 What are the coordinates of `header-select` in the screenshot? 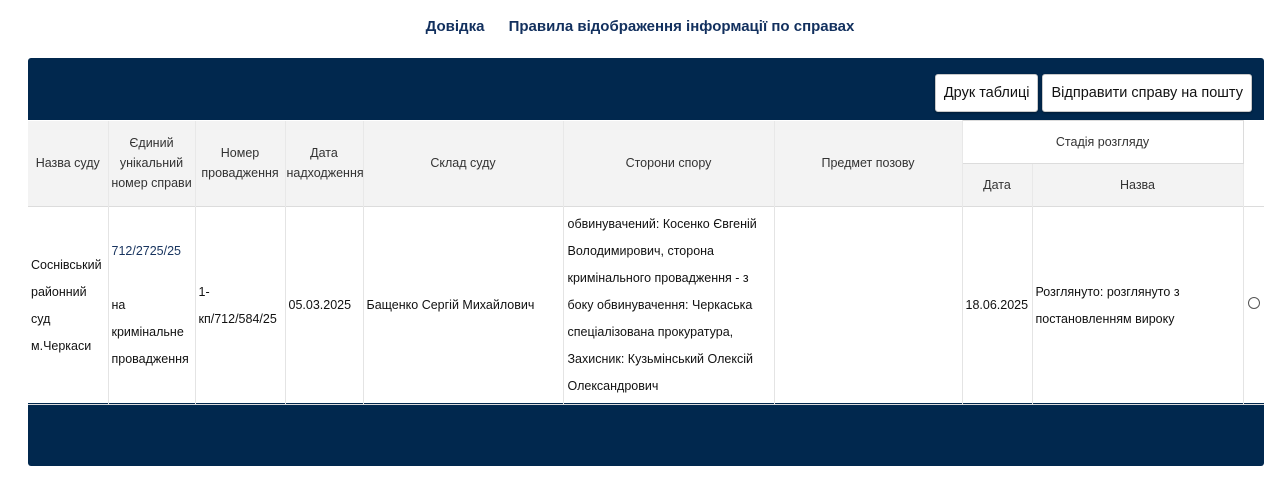 It's located at (1254, 163).